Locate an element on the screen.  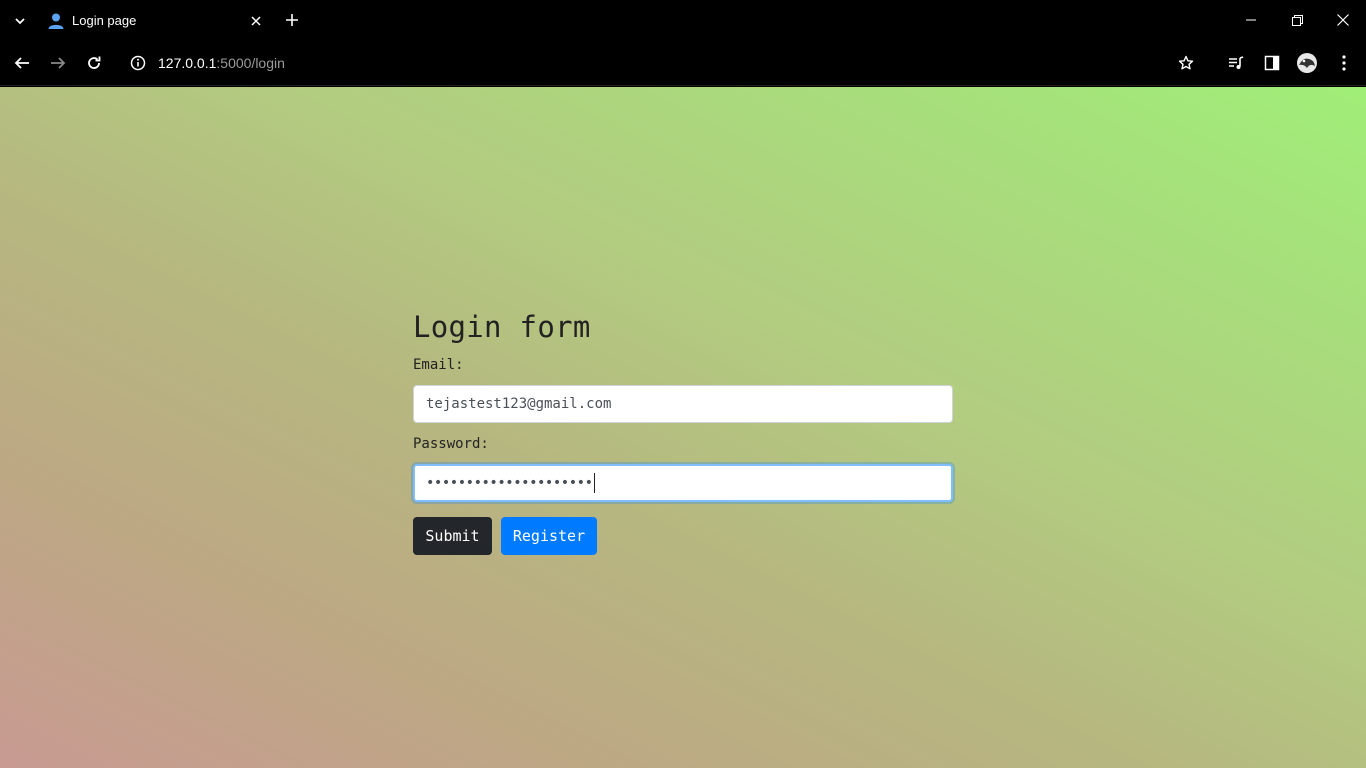
arrow-right-icon is located at coordinates (58, 63).